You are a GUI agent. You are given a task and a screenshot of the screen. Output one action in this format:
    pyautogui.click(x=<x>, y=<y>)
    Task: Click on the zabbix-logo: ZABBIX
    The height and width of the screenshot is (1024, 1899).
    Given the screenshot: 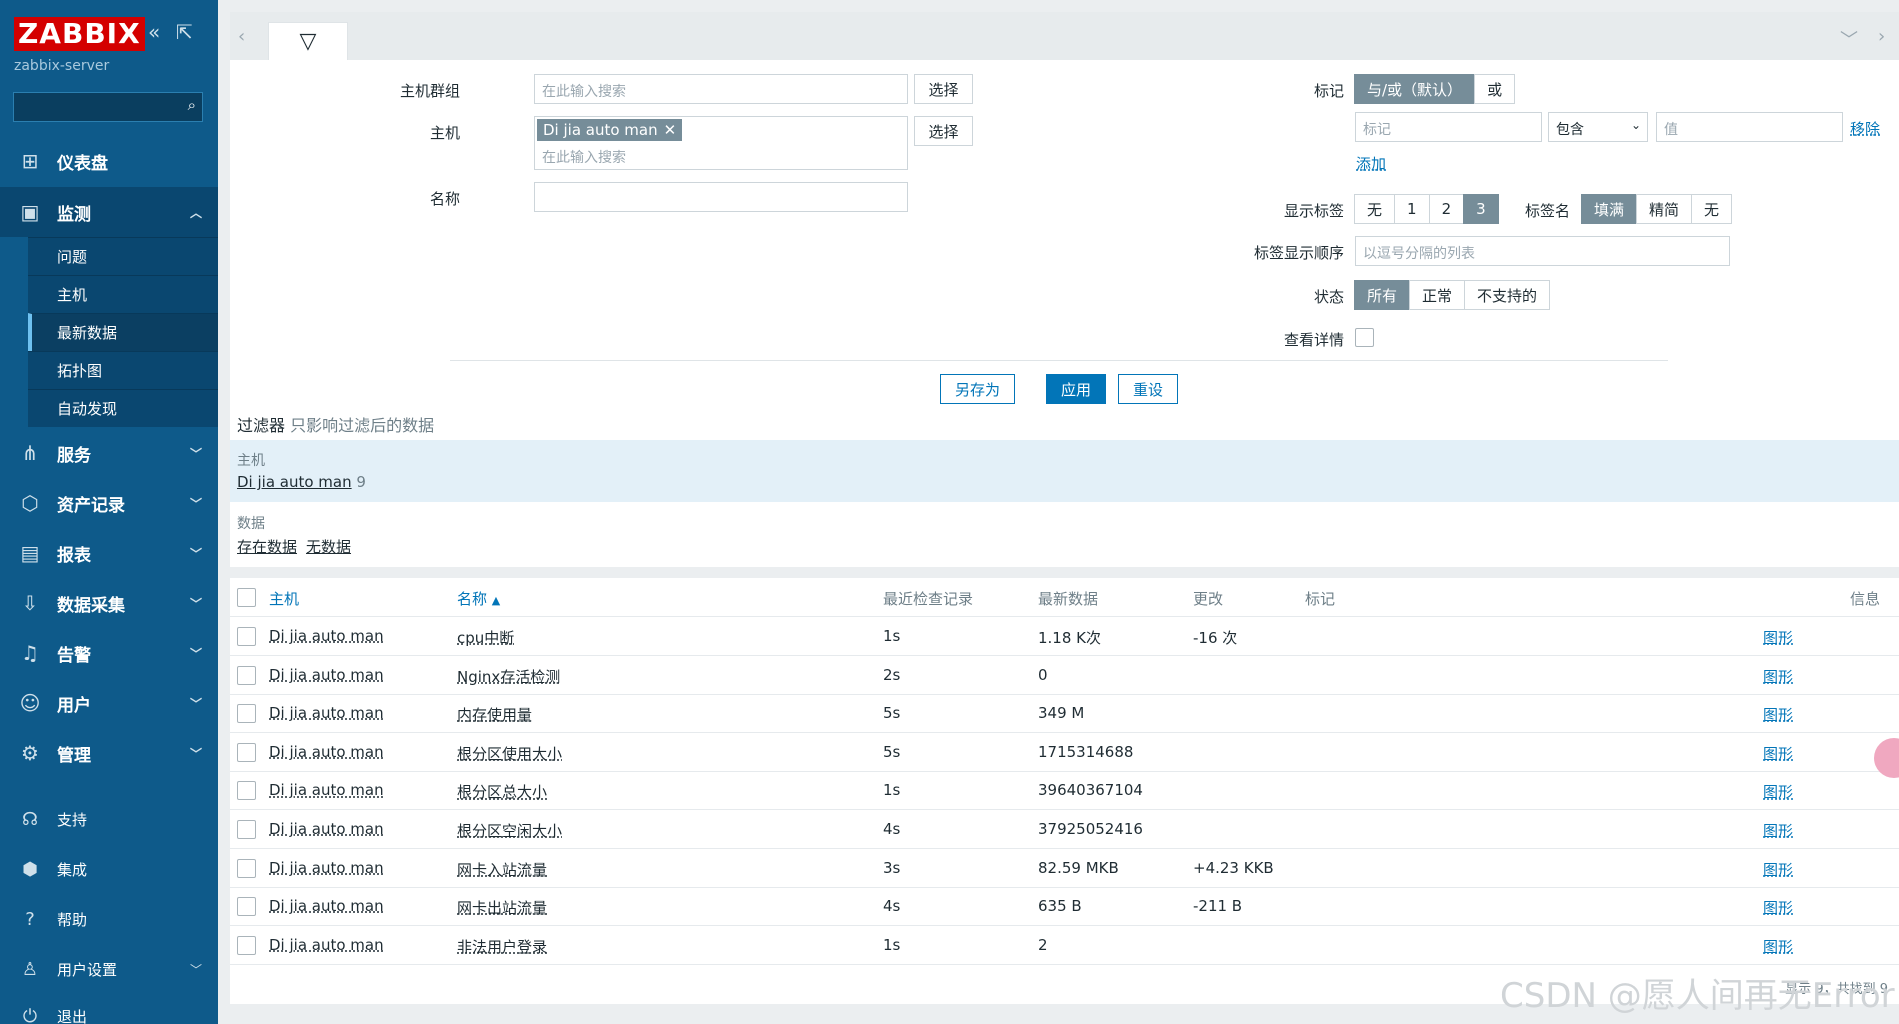 What is the action you would take?
    pyautogui.click(x=79, y=34)
    